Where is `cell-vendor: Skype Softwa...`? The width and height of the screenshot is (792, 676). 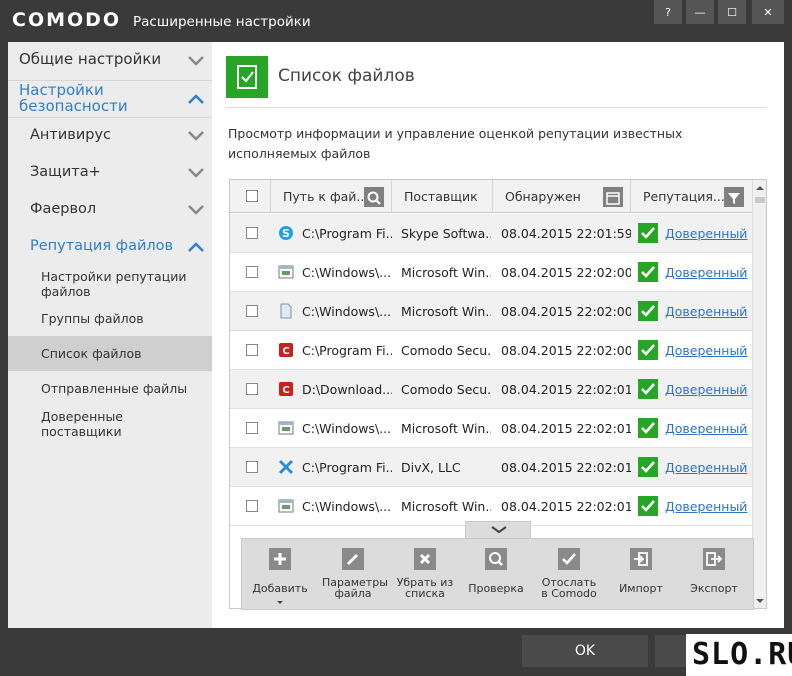
cell-vendor: Skype Softwa... is located at coordinates (446, 233).